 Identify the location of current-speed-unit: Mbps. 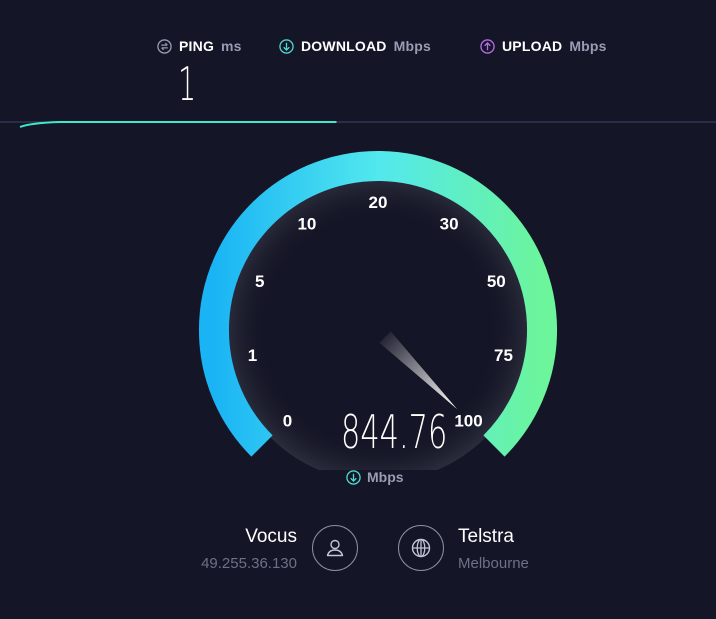
(375, 477).